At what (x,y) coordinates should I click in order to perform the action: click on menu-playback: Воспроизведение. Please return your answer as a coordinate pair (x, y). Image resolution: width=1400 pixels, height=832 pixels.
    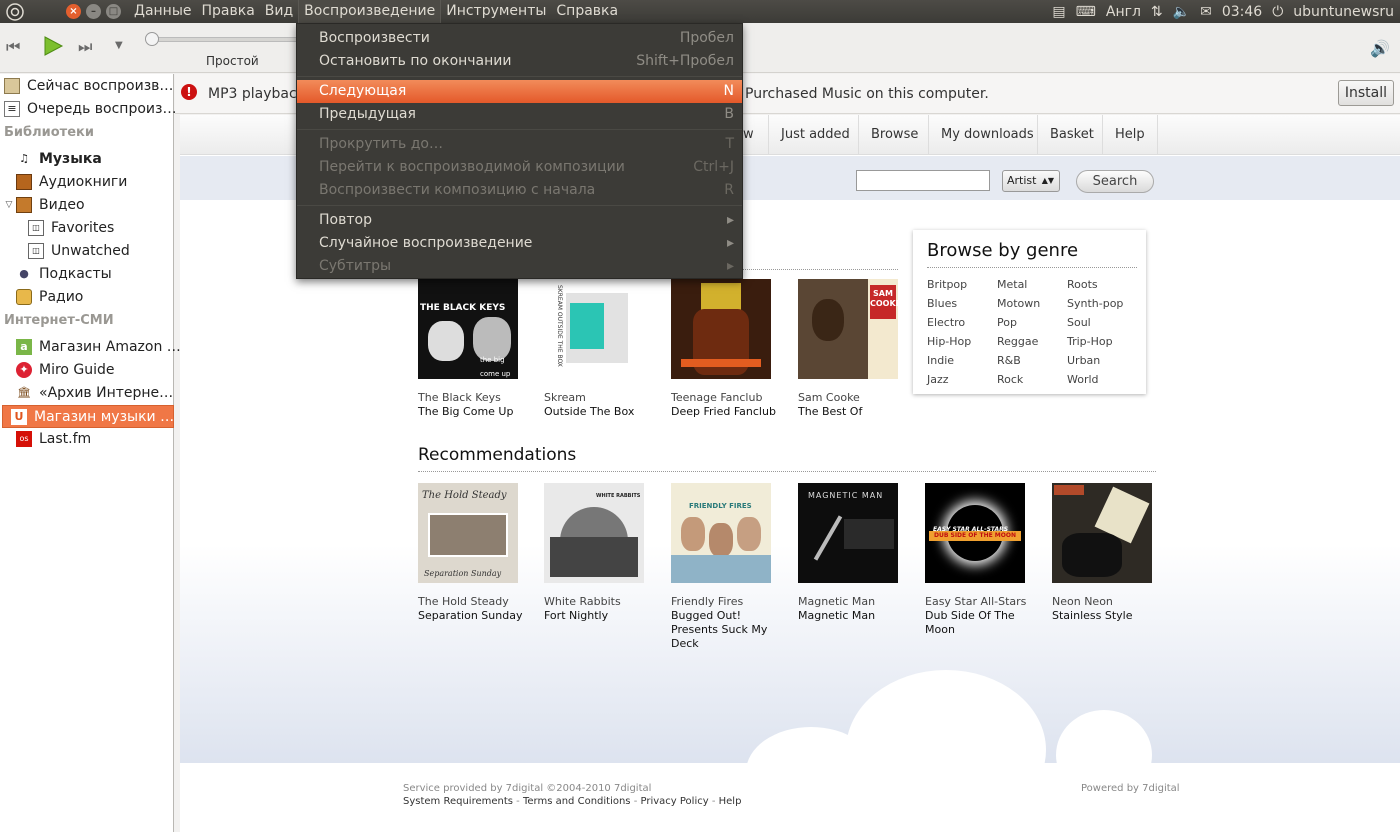
    Looking at the image, I should click on (370, 11).